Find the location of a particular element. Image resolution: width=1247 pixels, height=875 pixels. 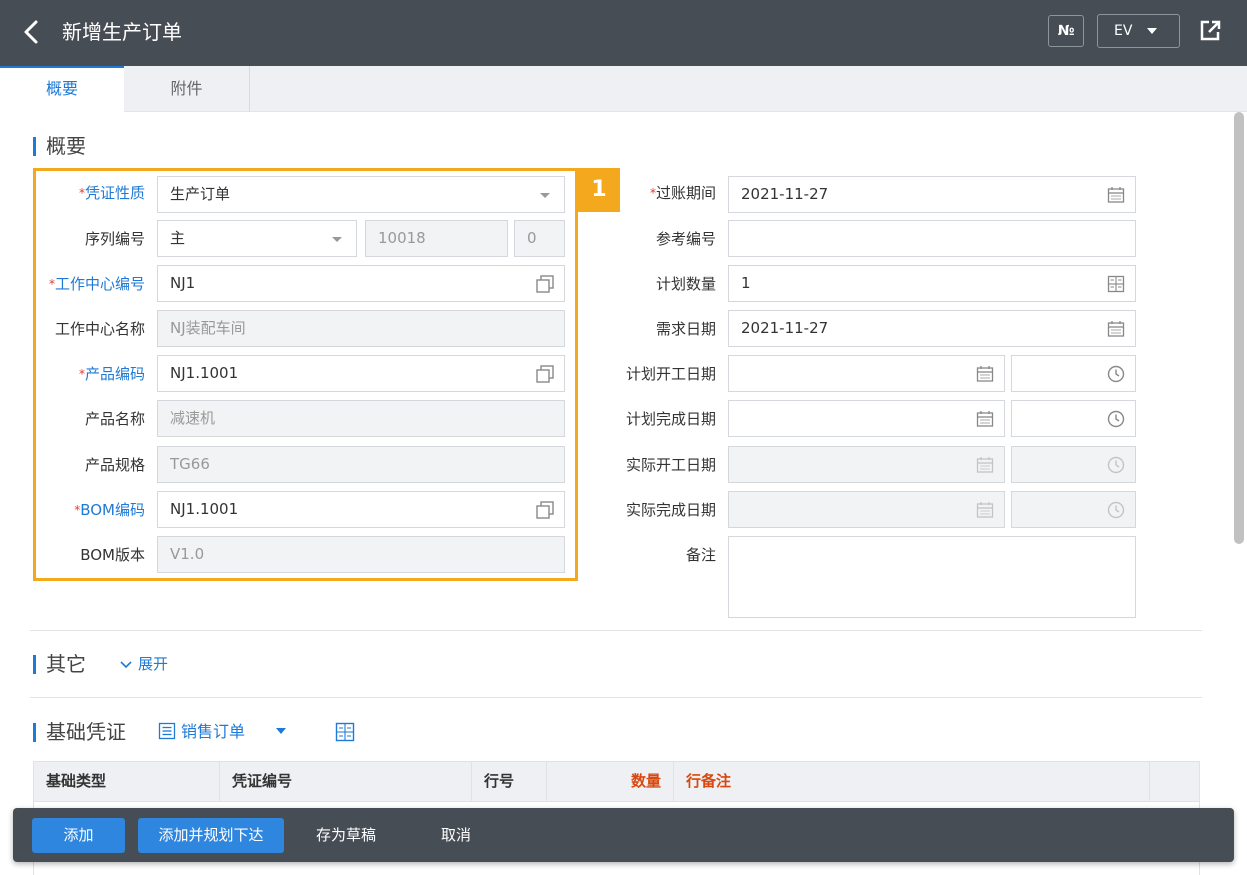

bom-code-input: NJ1.1001 is located at coordinates (361, 509).